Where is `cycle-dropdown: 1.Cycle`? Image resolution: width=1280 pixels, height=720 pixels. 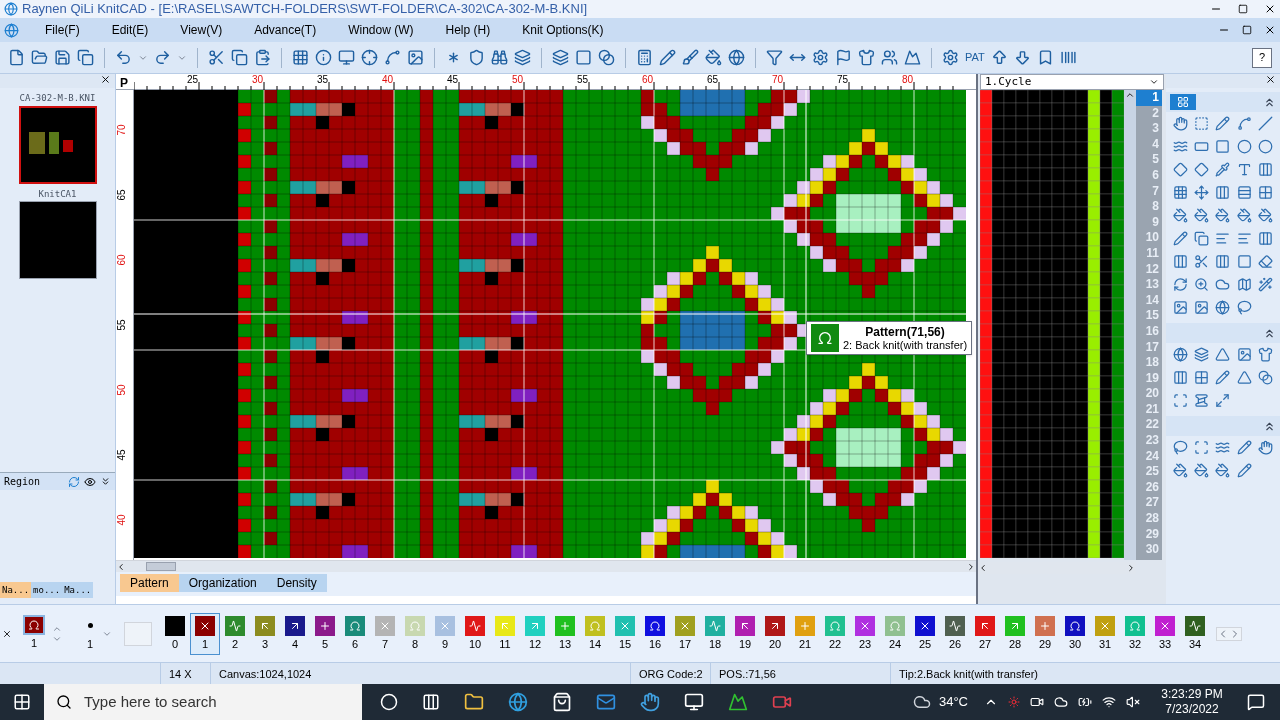
cycle-dropdown: 1.Cycle is located at coordinates (1072, 82).